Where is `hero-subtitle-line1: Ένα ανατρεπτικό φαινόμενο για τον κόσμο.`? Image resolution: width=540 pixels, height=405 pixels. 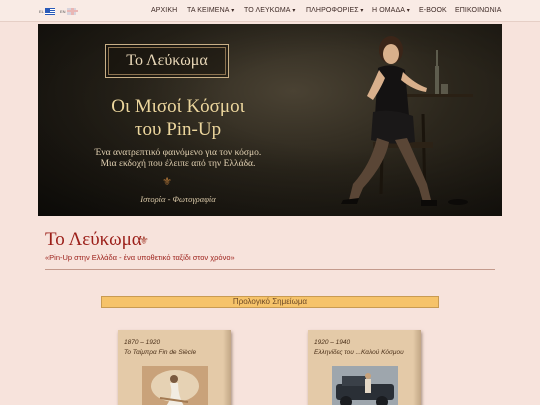 hero-subtitle-line1: Ένα ανατρεπτικό φαινόμενο για τον κόσμο. is located at coordinates (178, 153).